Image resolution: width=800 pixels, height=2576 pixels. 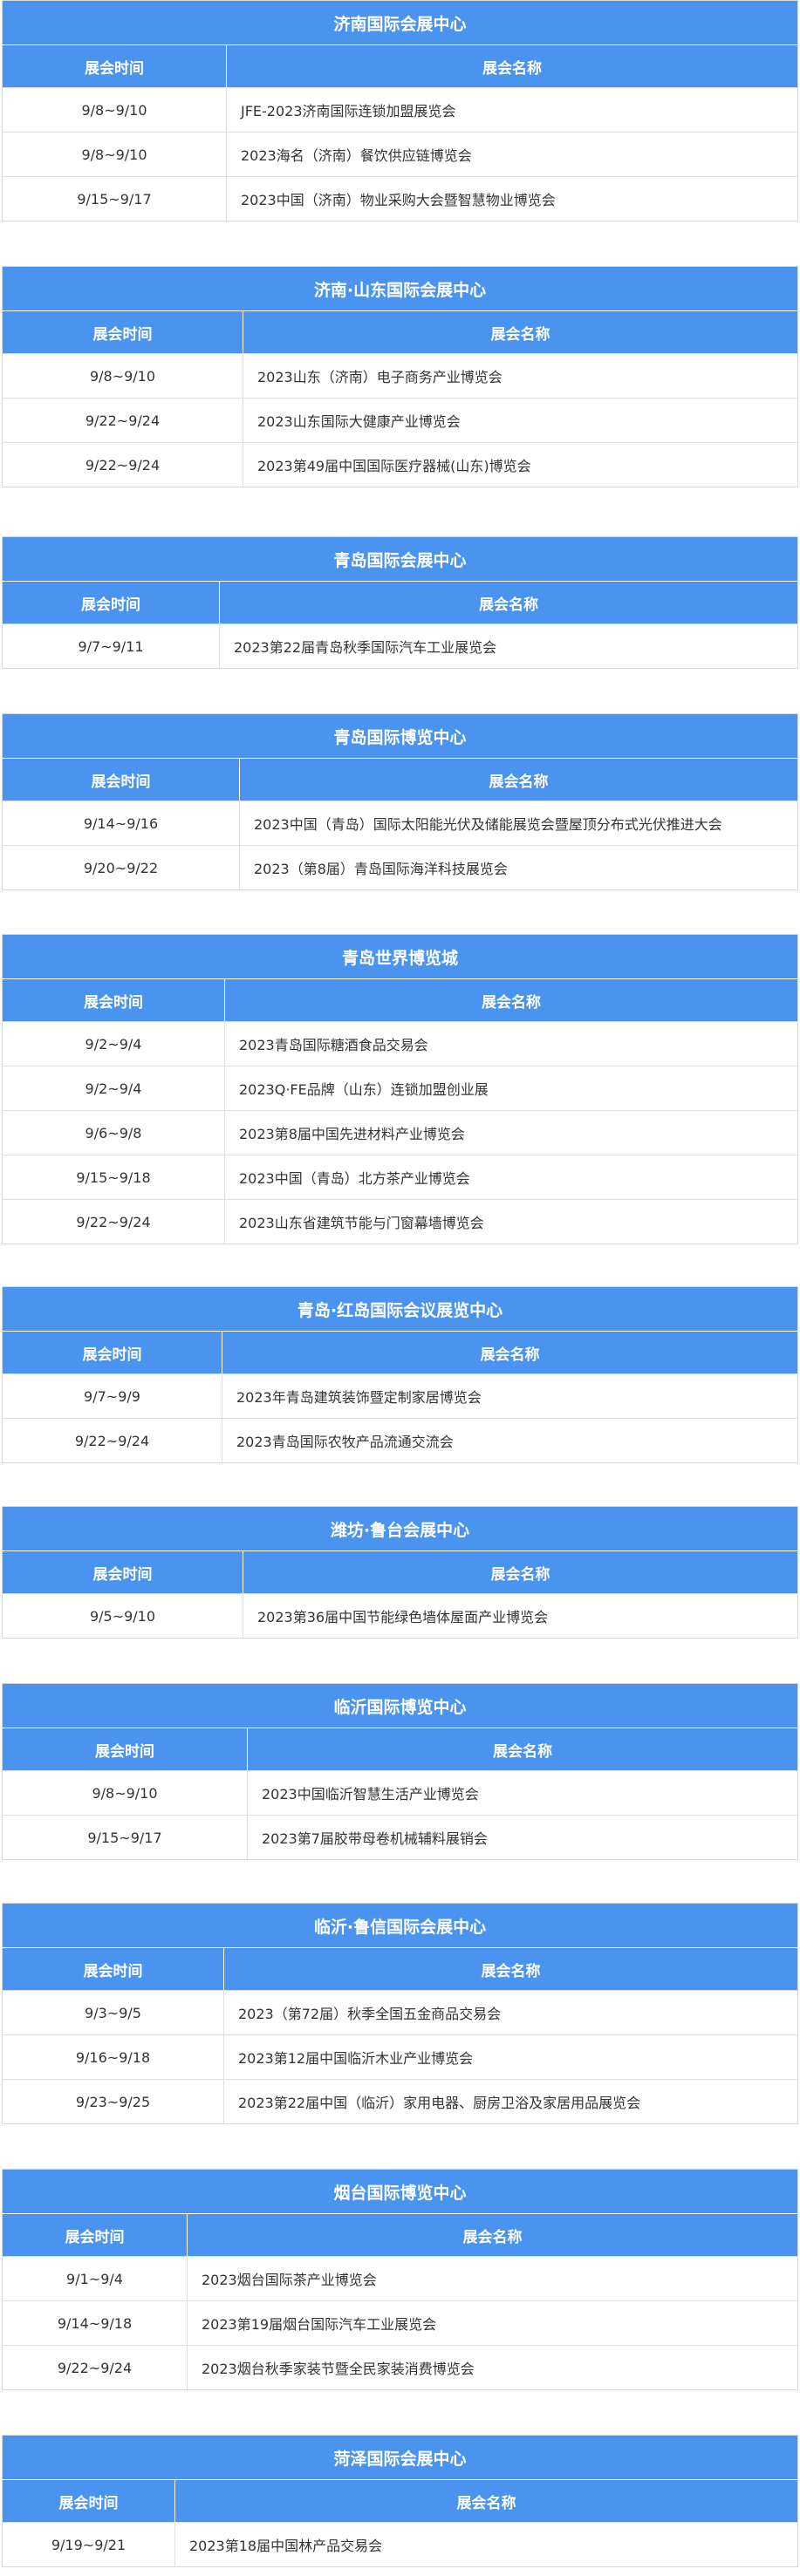 What do you see at coordinates (400, 737) in the screenshot?
I see `venue-title: 青岛国际博览中心` at bounding box center [400, 737].